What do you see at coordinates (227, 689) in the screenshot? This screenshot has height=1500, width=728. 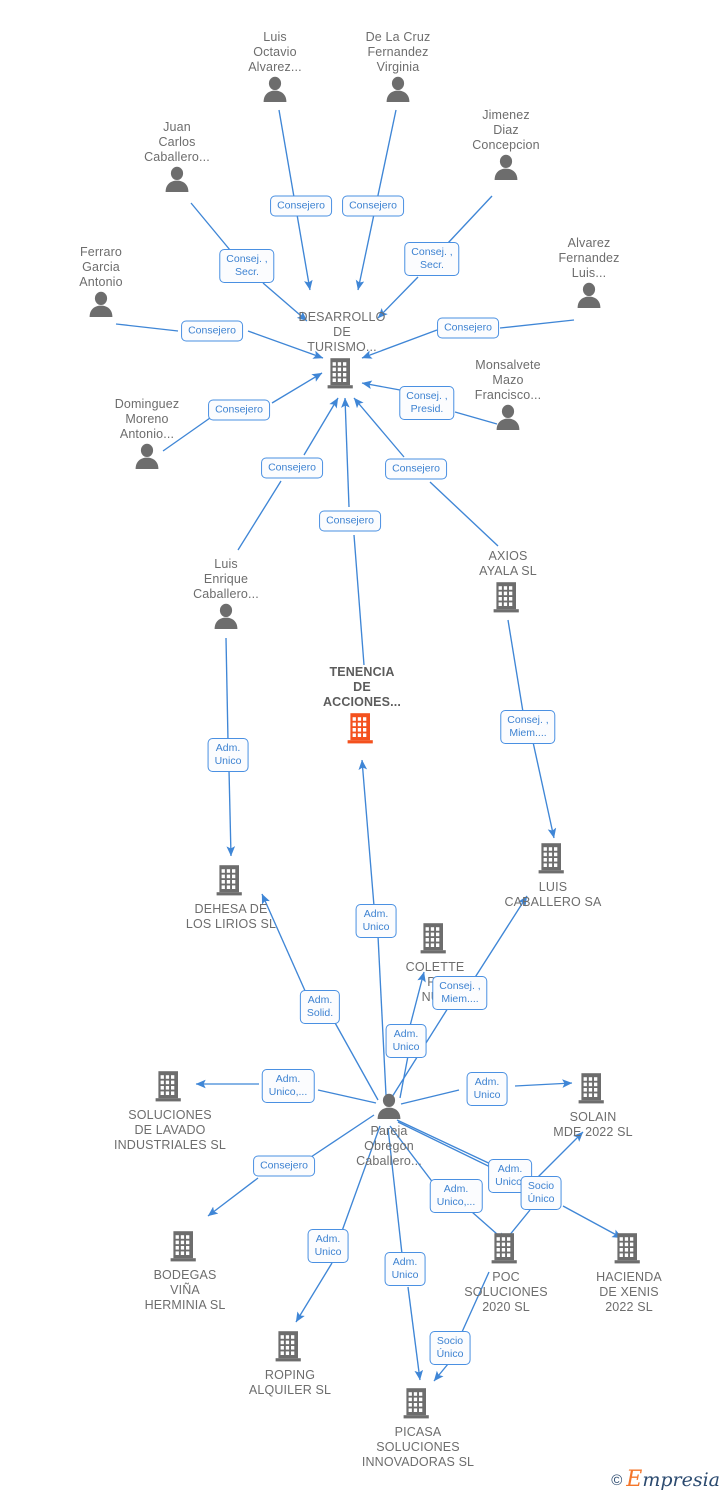 I see `edge-luis_enrique3-to-dehesa` at bounding box center [227, 689].